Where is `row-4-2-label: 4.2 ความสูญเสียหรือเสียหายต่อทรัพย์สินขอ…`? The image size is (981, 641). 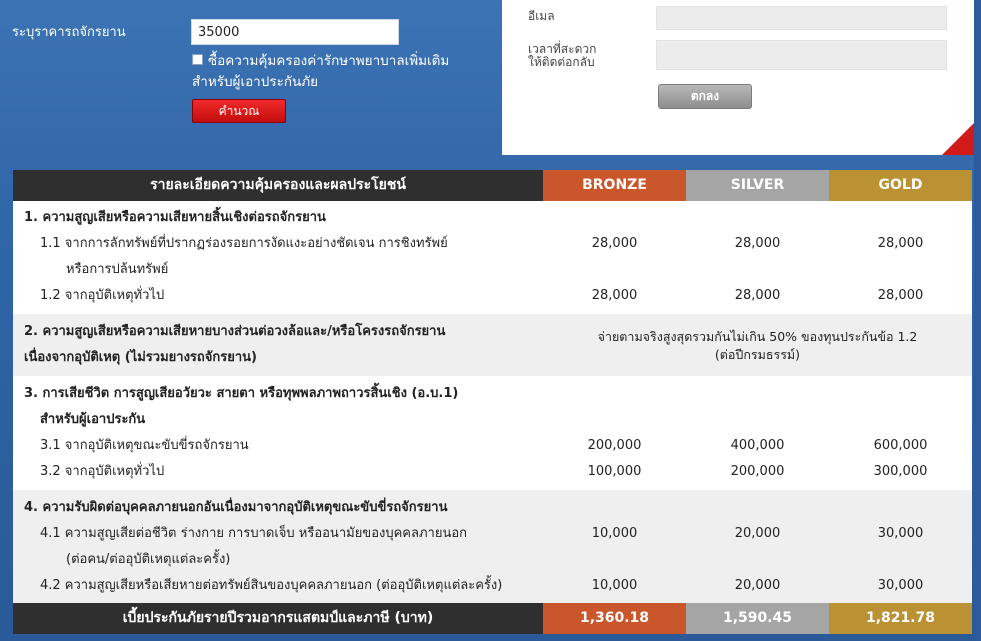
row-4-2-label: 4.2 ความสูญเสียหรือเสียหายต่อทรัพย์สินขอ… is located at coordinates (271, 585).